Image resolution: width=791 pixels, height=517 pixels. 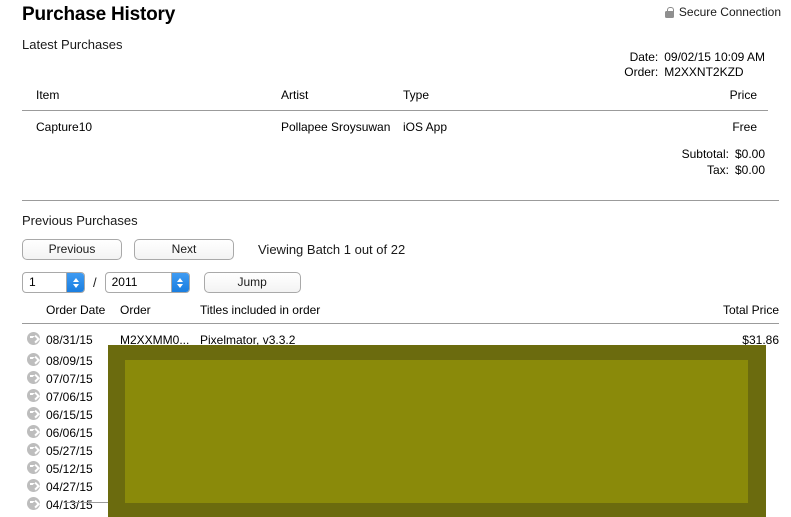 What do you see at coordinates (260, 310) in the screenshot?
I see `column-header-titles: Titles included in order` at bounding box center [260, 310].